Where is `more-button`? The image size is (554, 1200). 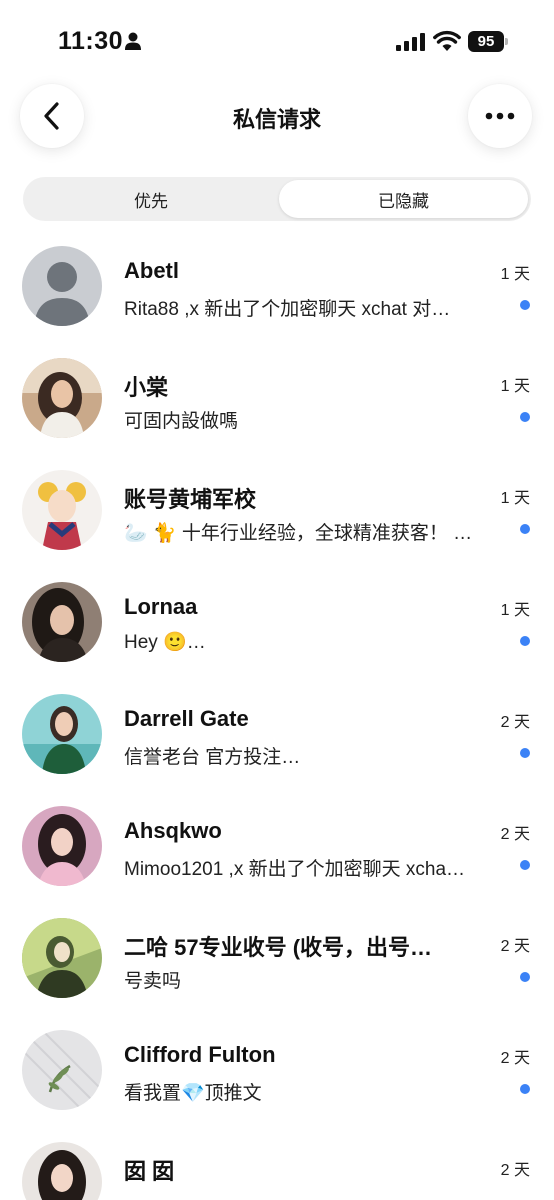 more-button is located at coordinates (500, 116).